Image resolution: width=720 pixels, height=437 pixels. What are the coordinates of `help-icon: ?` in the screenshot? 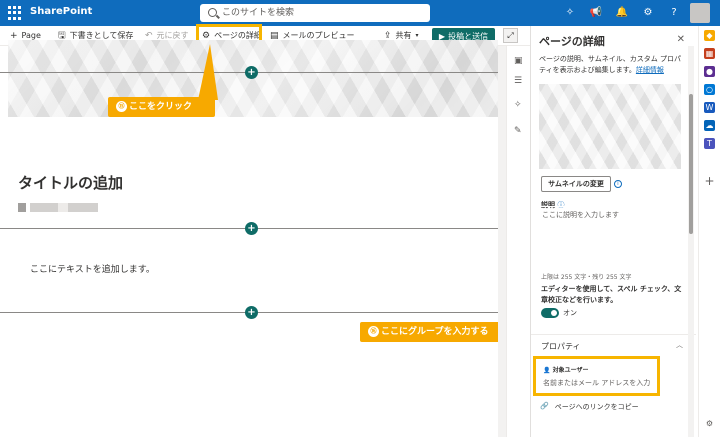 It's located at (674, 12).